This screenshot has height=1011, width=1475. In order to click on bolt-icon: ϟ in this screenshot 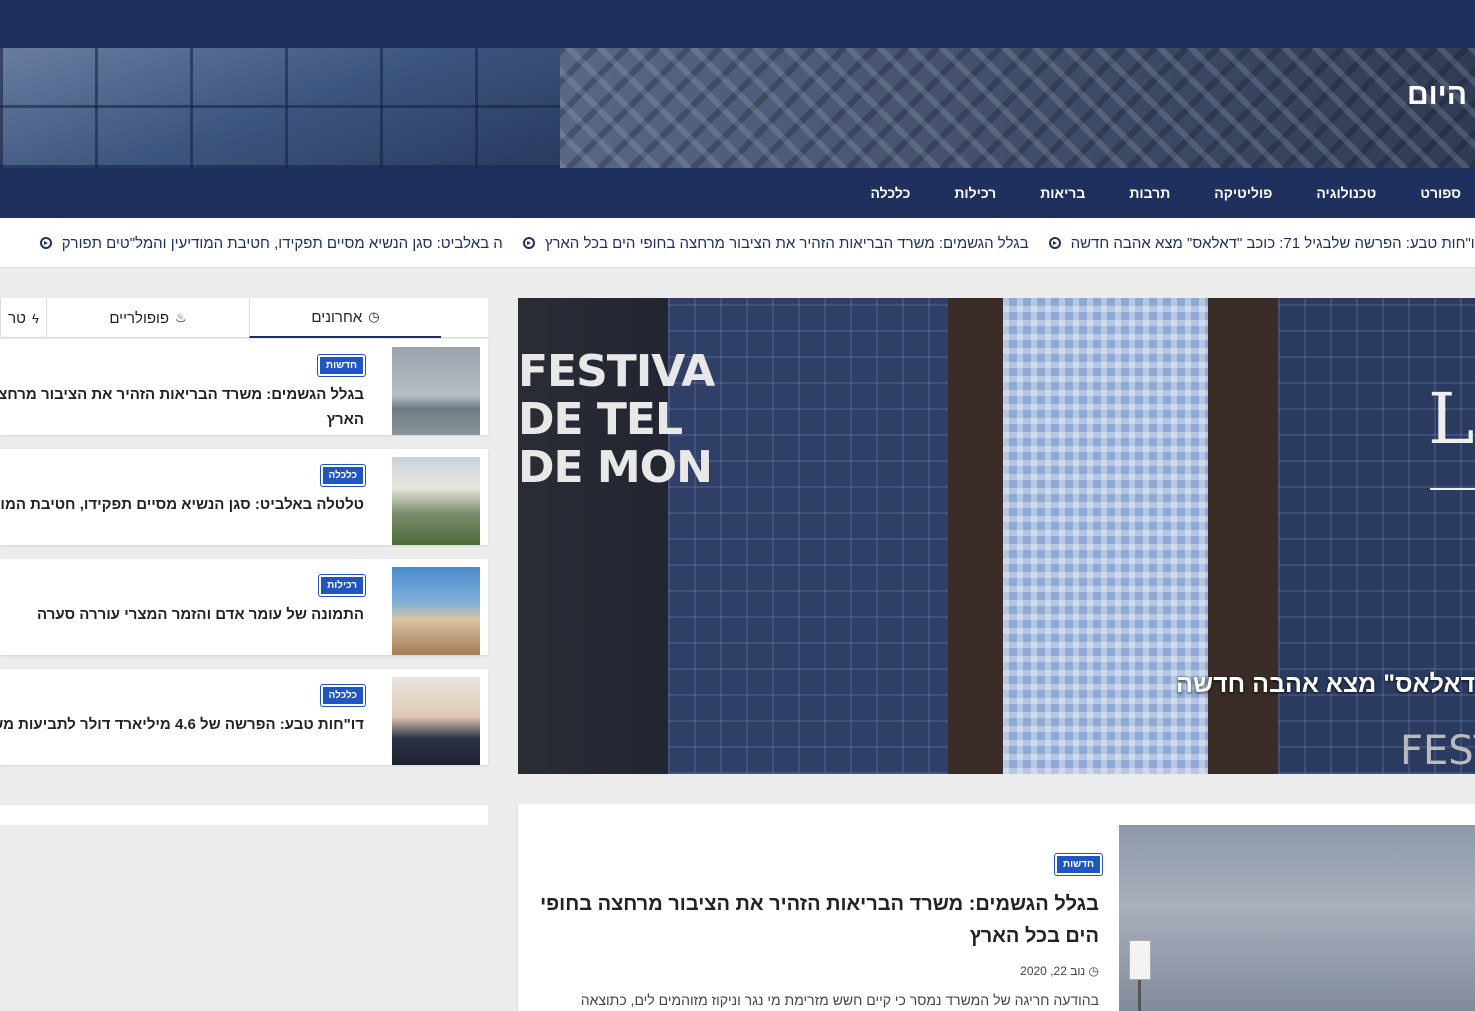, I will do `click(35, 318)`.